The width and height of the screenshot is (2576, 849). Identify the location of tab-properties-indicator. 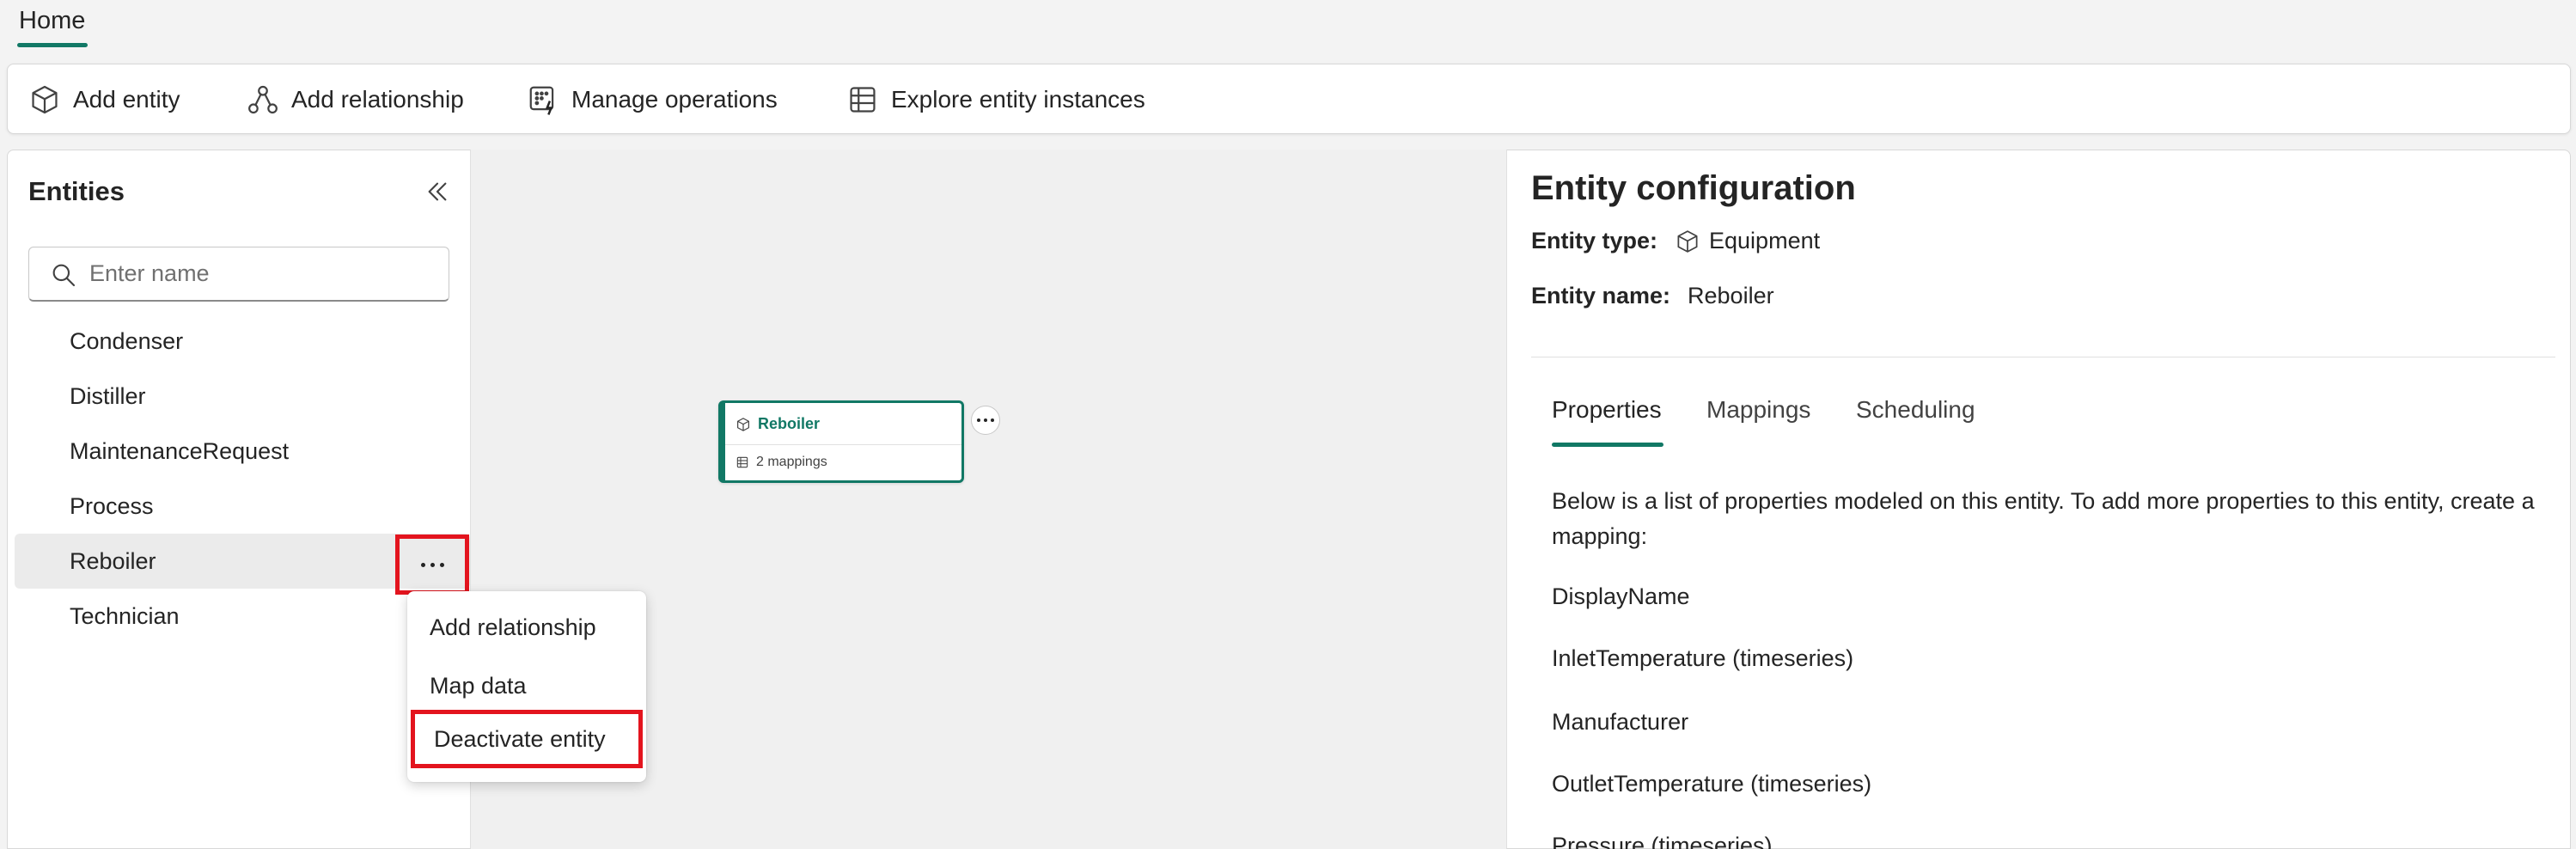
(1607, 445).